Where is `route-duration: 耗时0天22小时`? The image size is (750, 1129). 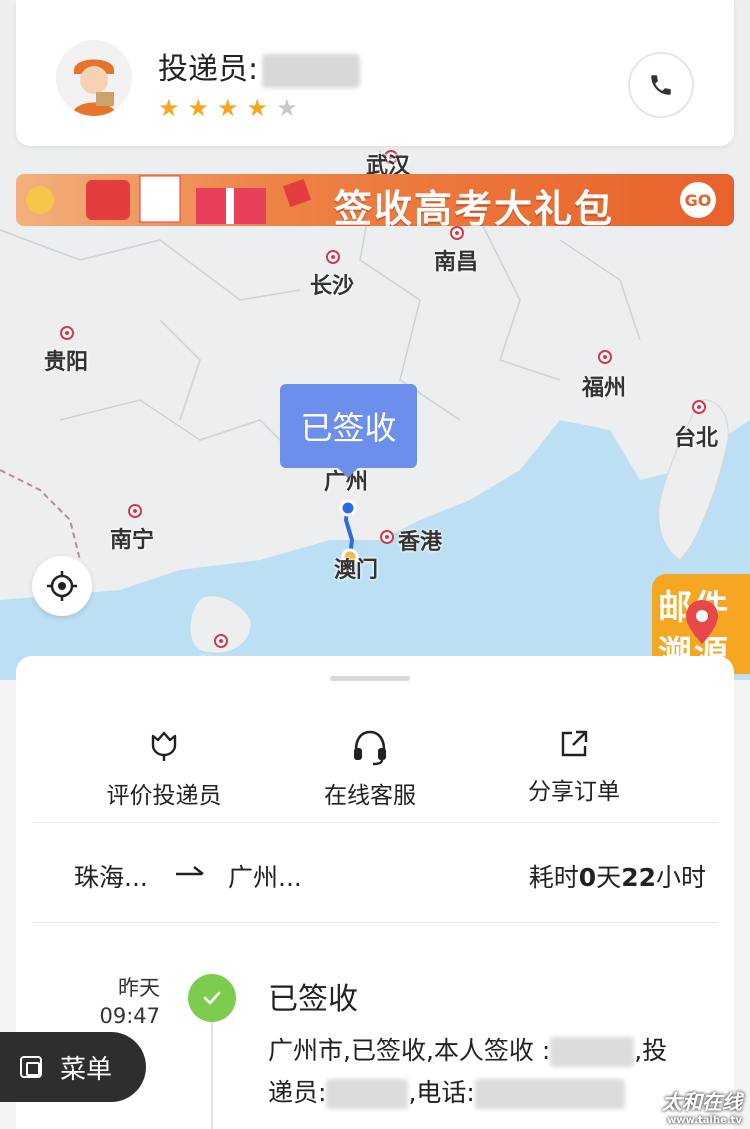 route-duration: 耗时0天22小时 is located at coordinates (617, 876).